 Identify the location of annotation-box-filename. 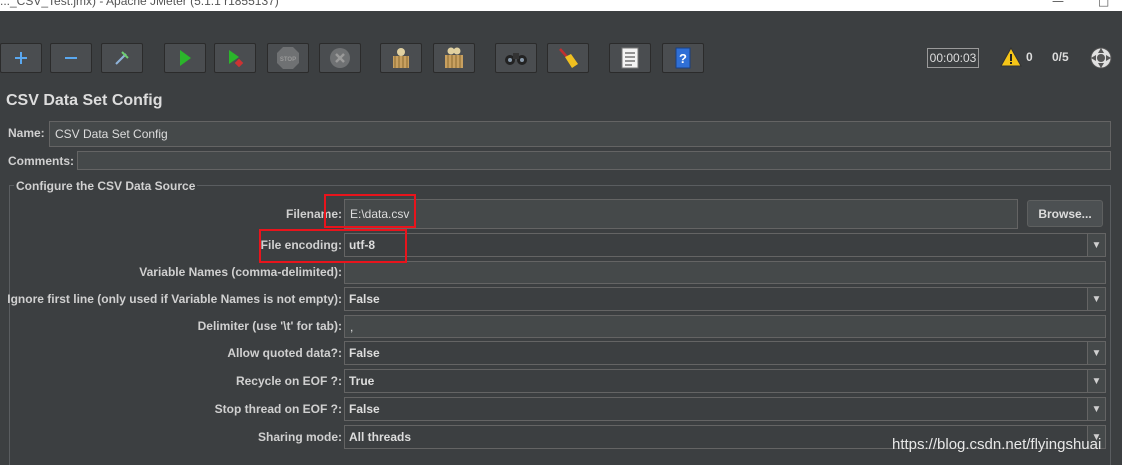
(370, 211).